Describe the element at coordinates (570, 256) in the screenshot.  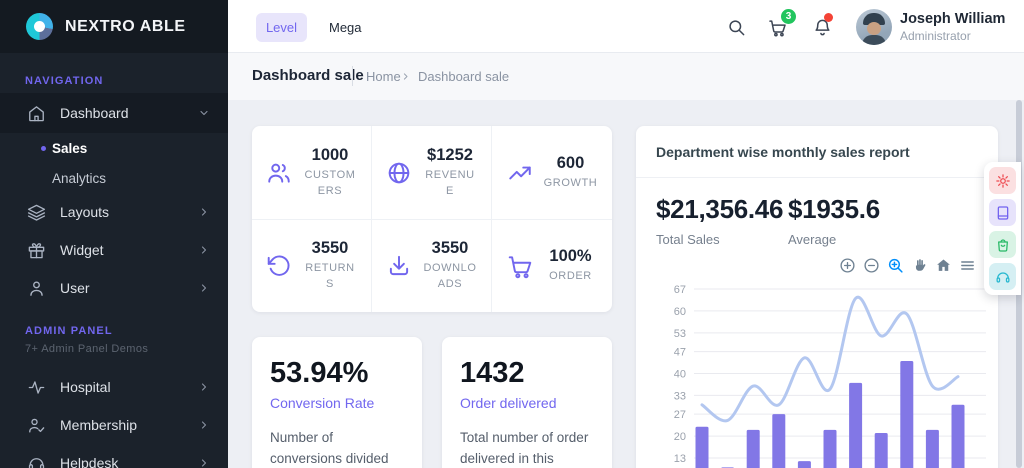
I see `stat-value: 100%` at that location.